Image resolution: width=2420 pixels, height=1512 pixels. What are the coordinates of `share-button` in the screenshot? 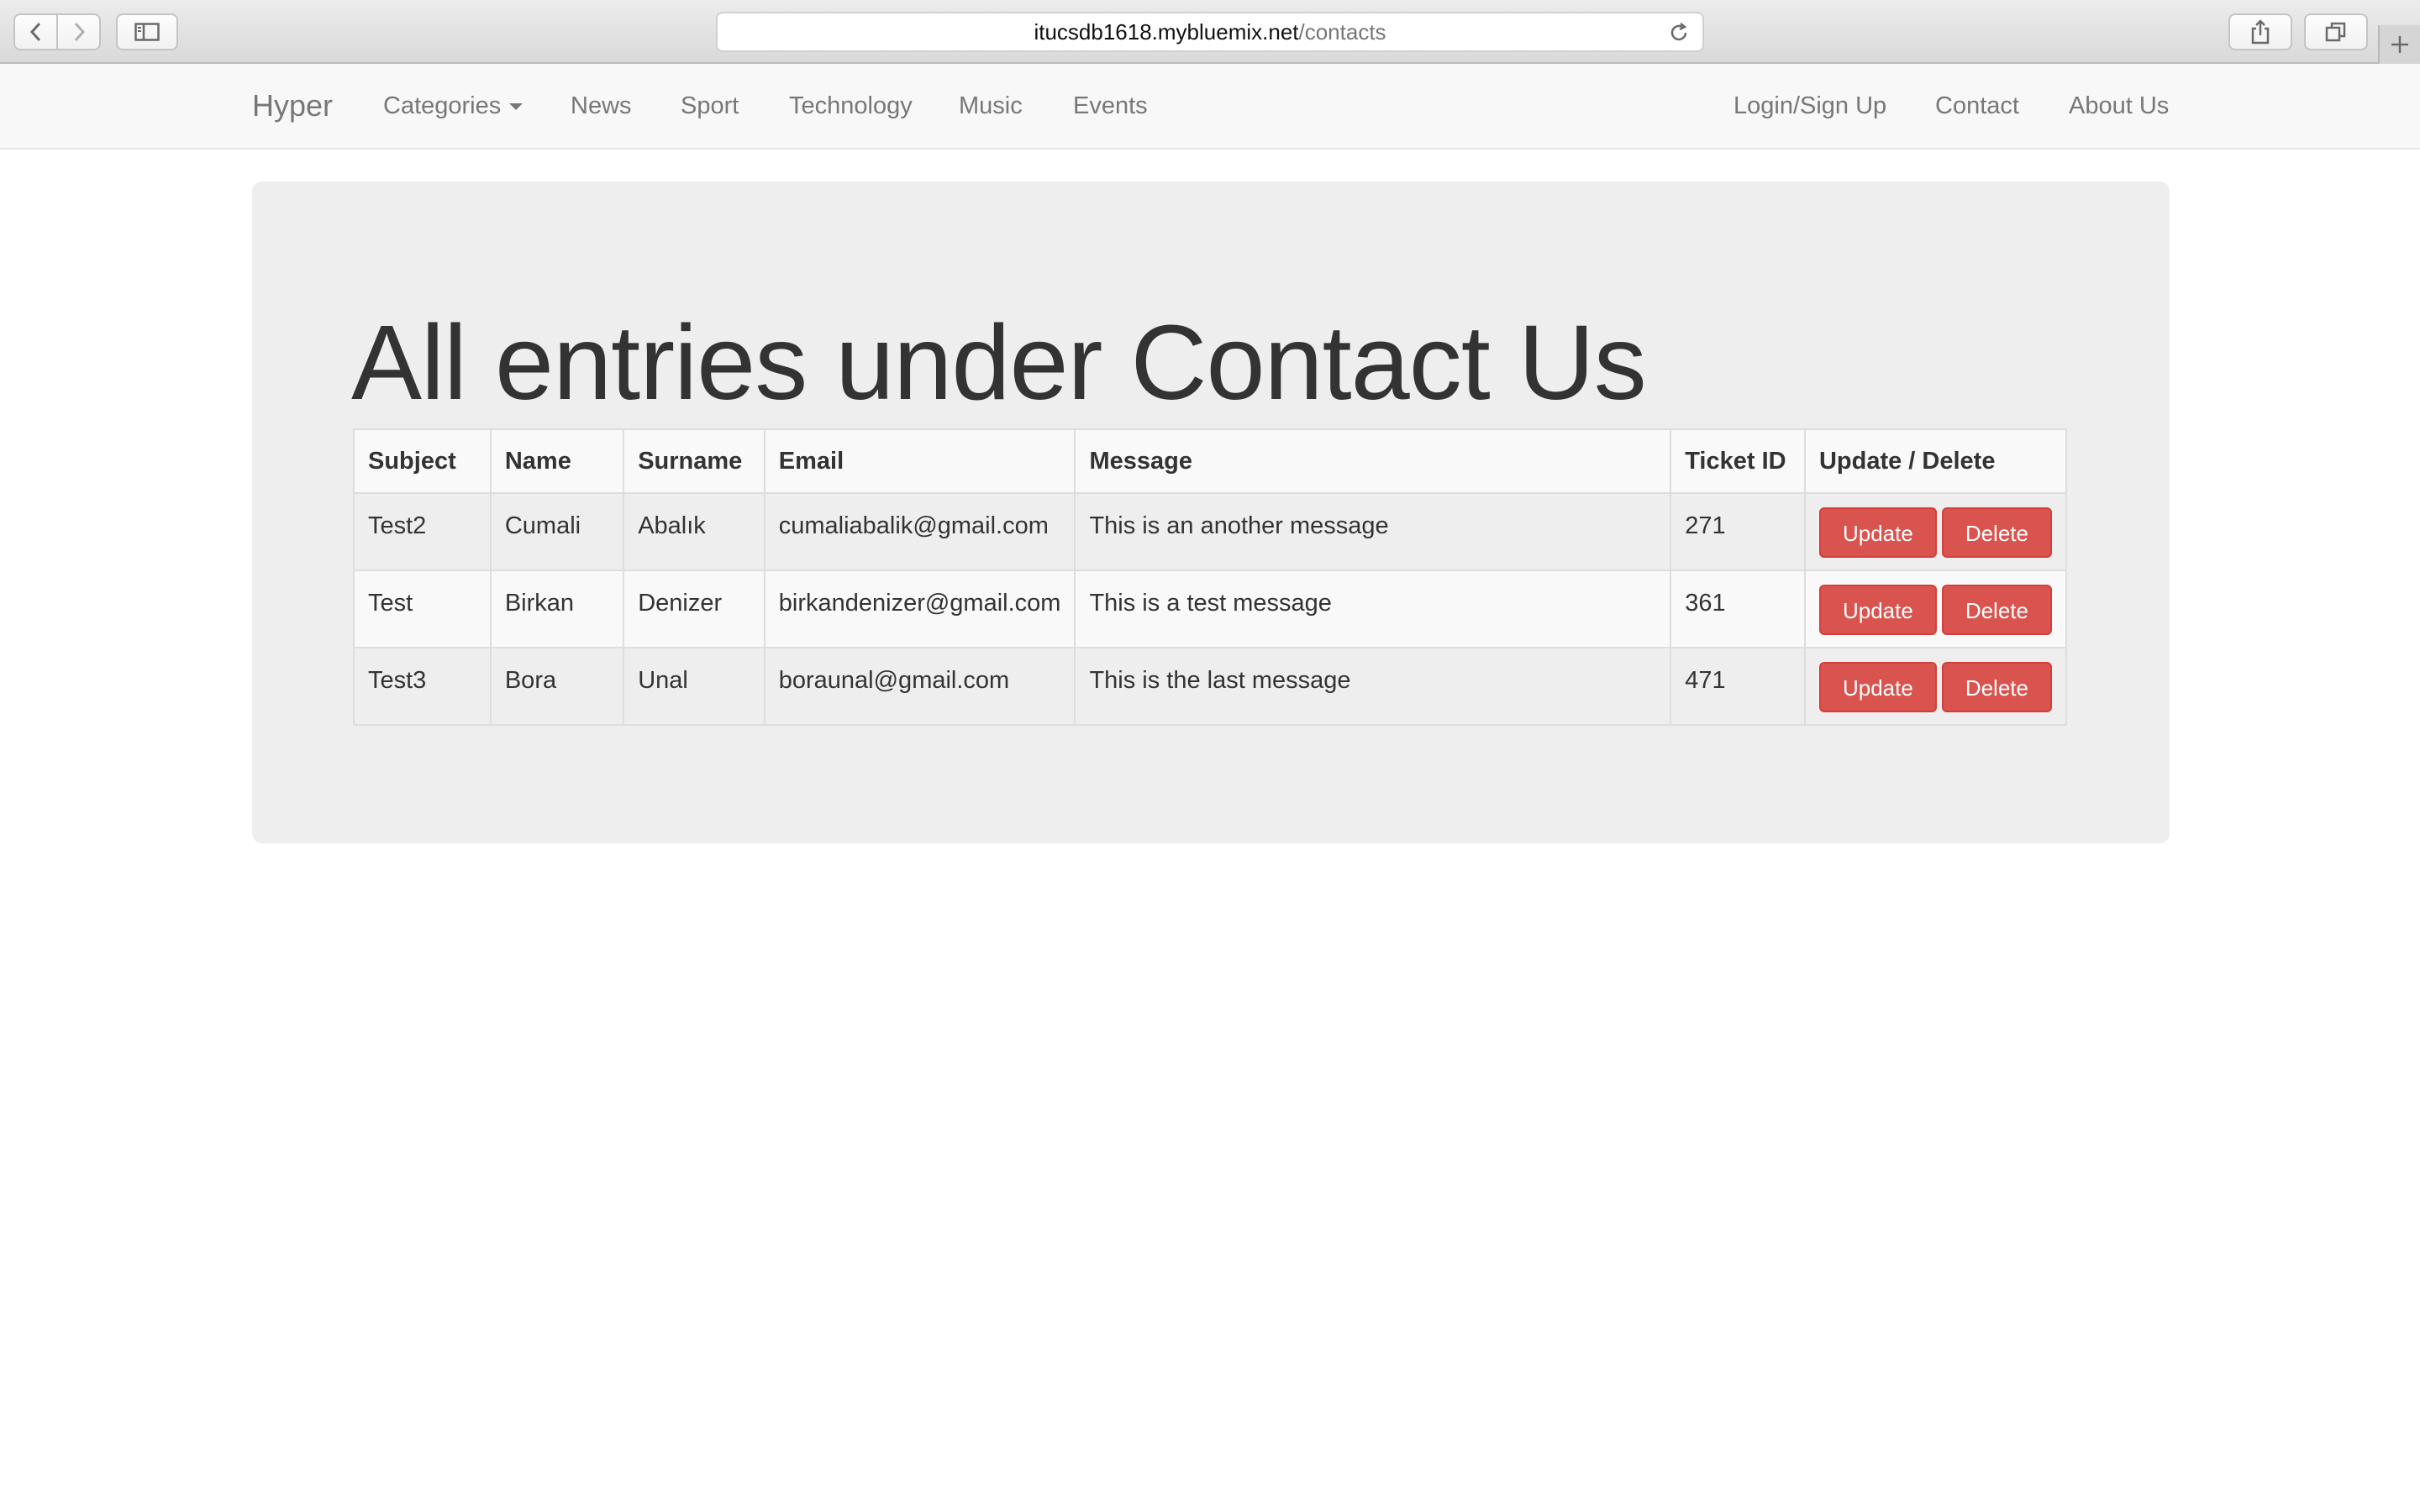 It's located at (2260, 31).